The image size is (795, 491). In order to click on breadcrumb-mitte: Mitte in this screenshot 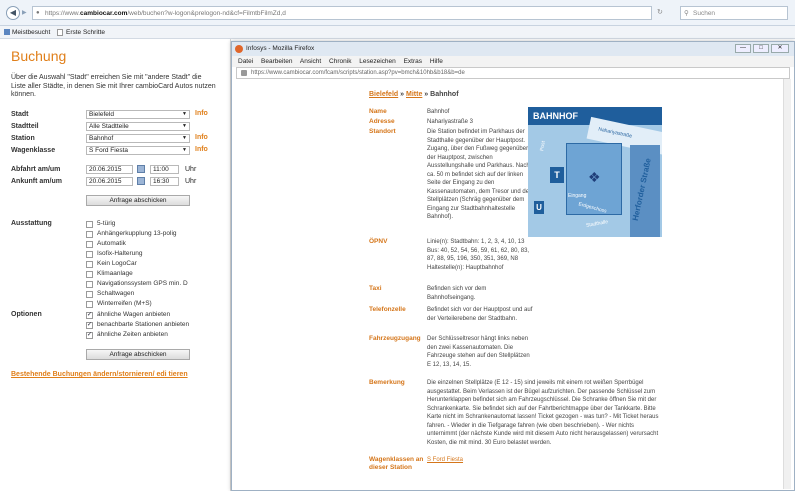, I will do `click(414, 94)`.